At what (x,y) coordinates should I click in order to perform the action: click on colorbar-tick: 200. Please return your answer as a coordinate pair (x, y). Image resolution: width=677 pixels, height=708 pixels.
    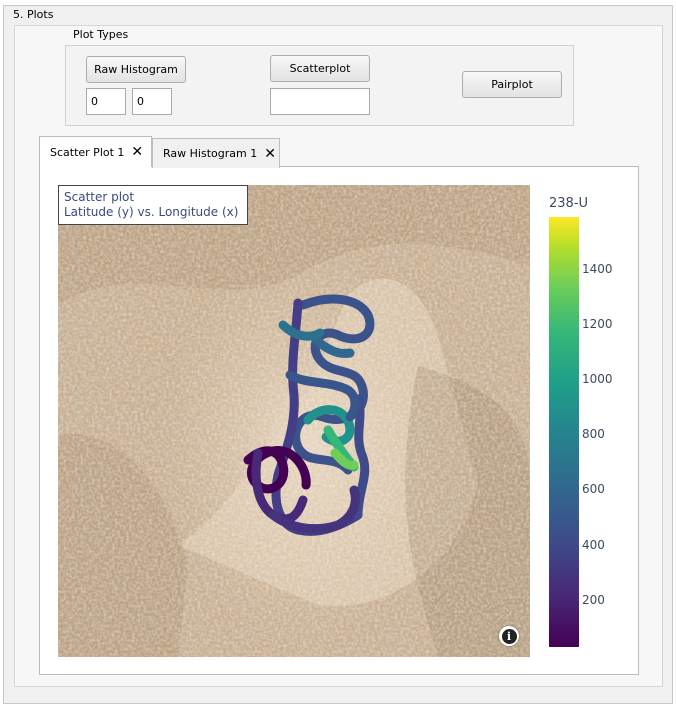
    Looking at the image, I should click on (593, 600).